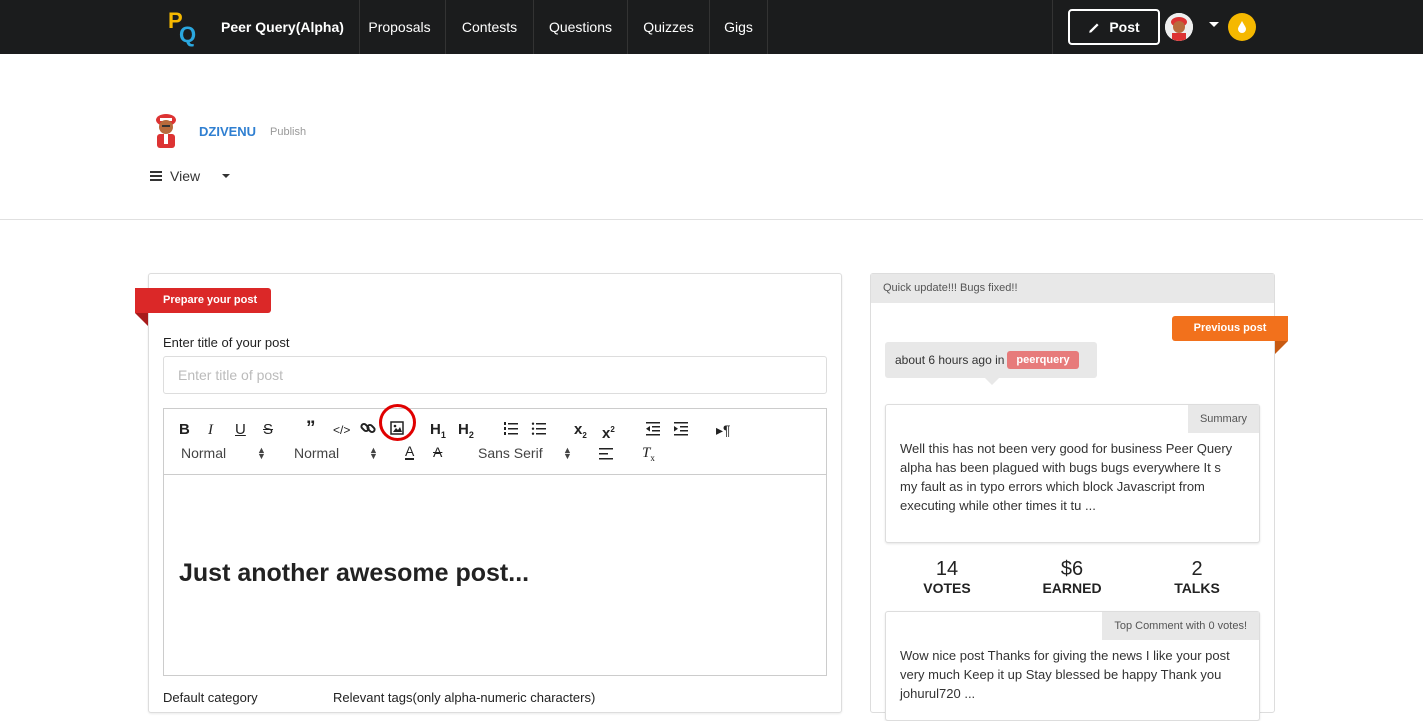 The width and height of the screenshot is (1423, 721). What do you see at coordinates (1230, 328) in the screenshot?
I see `previous-post-ribbon: Previous post` at bounding box center [1230, 328].